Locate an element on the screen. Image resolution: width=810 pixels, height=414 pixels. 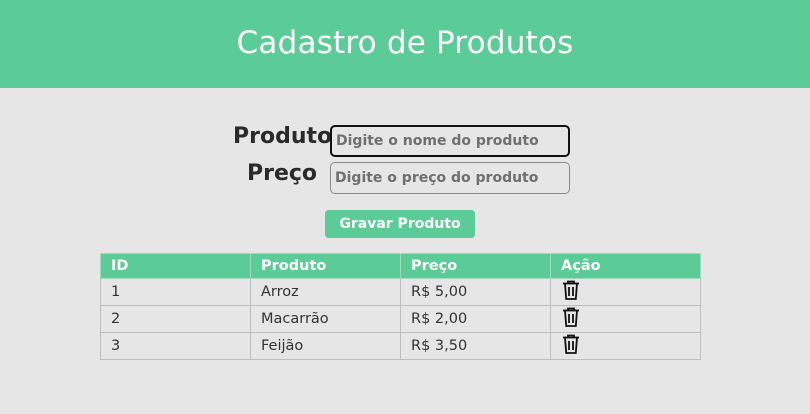
column-header-product: Produto is located at coordinates (325, 266).